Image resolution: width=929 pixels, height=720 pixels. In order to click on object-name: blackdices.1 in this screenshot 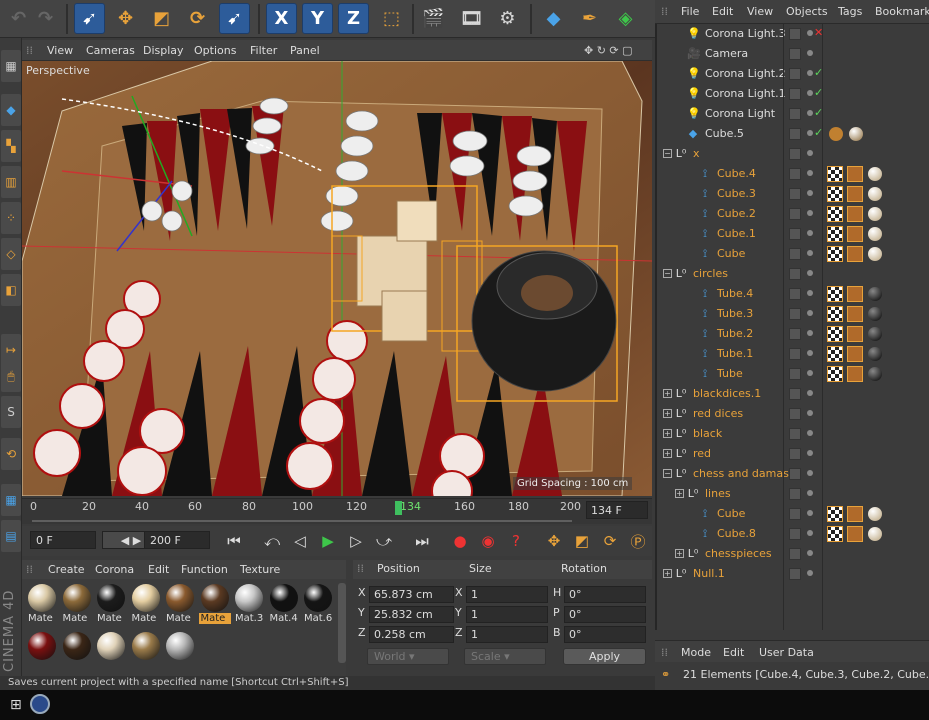, I will do `click(727, 393)`.